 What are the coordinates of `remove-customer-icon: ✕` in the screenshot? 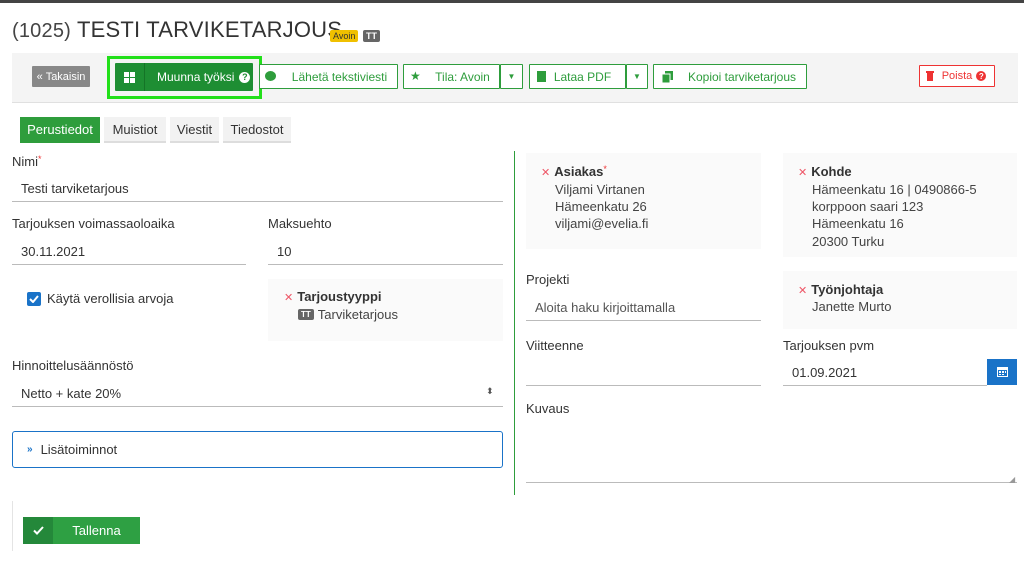 It's located at (545, 173).